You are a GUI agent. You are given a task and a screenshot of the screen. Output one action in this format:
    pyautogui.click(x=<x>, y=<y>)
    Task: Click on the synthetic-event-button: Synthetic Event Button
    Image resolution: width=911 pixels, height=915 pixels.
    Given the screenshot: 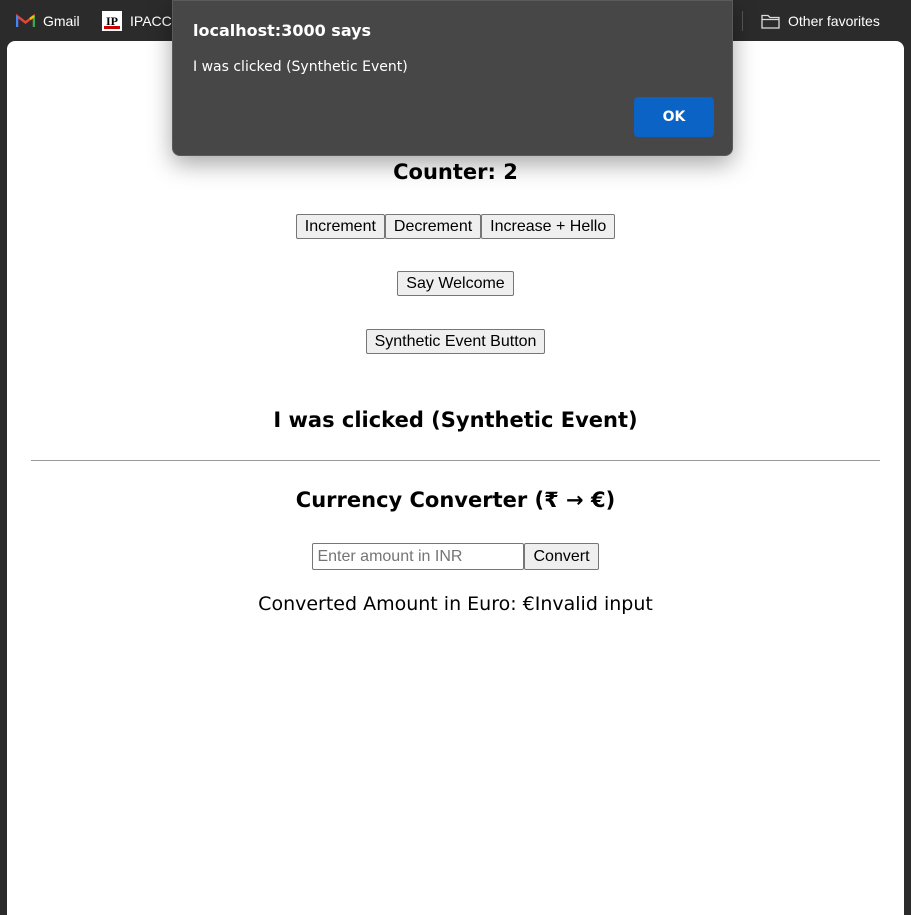 What is the action you would take?
    pyautogui.click(x=455, y=341)
    